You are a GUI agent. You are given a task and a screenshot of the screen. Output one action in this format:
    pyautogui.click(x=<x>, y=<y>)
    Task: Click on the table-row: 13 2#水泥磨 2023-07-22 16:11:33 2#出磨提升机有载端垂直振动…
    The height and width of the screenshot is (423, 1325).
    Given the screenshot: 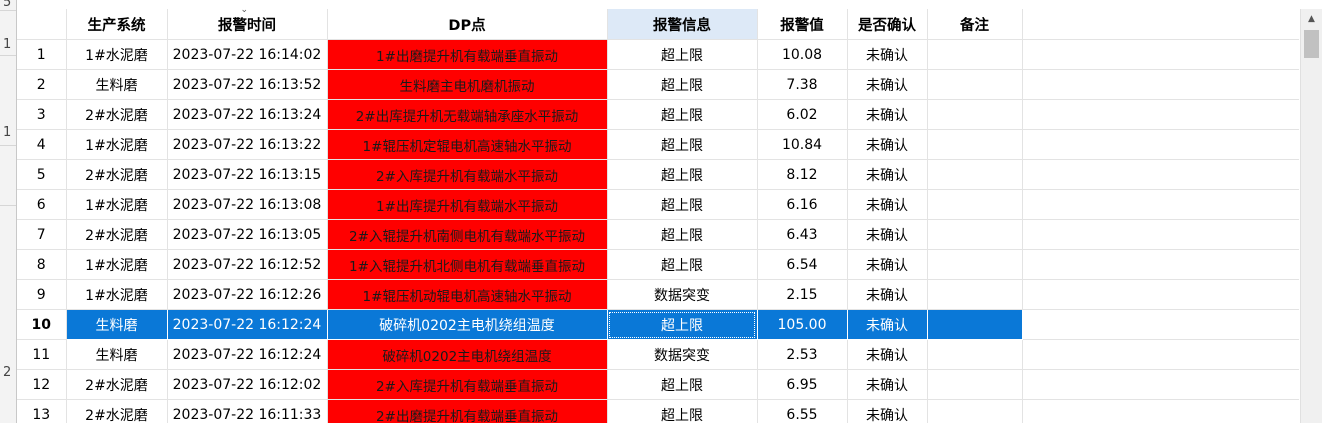 What is the action you would take?
    pyautogui.click(x=658, y=411)
    